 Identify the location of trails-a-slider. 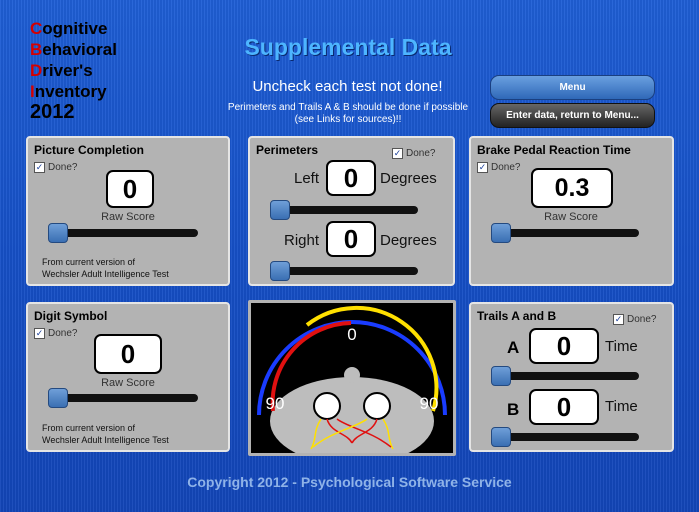
(565, 376).